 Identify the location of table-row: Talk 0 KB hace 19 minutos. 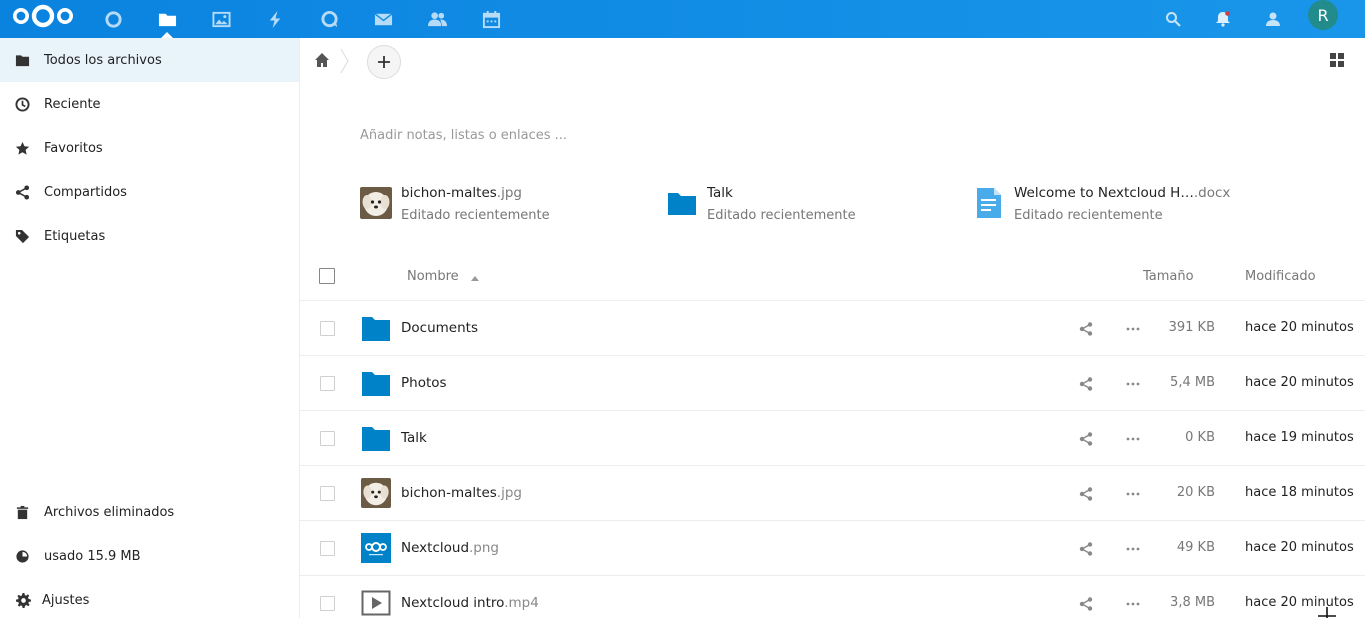
(832, 438).